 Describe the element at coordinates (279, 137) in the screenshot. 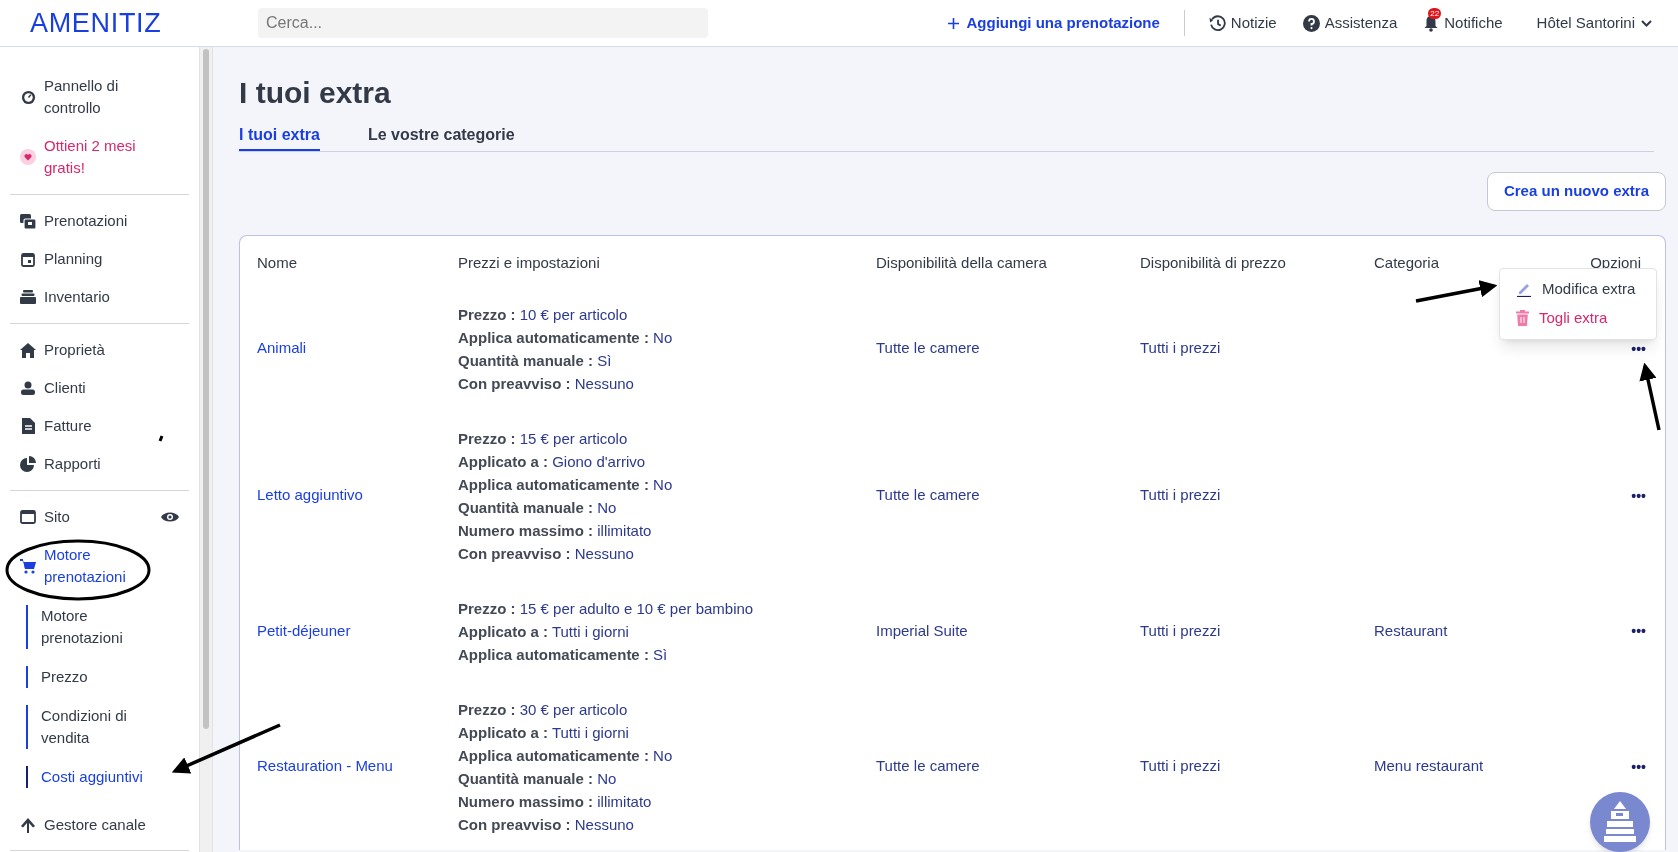

I see `tab: I tuoi extra` at that location.